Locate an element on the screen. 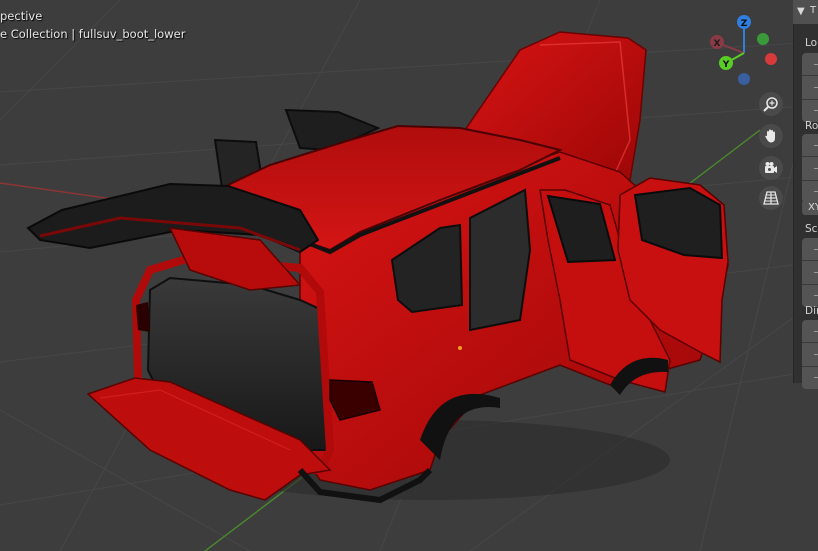  dimensions-fields is located at coordinates (810, 354).